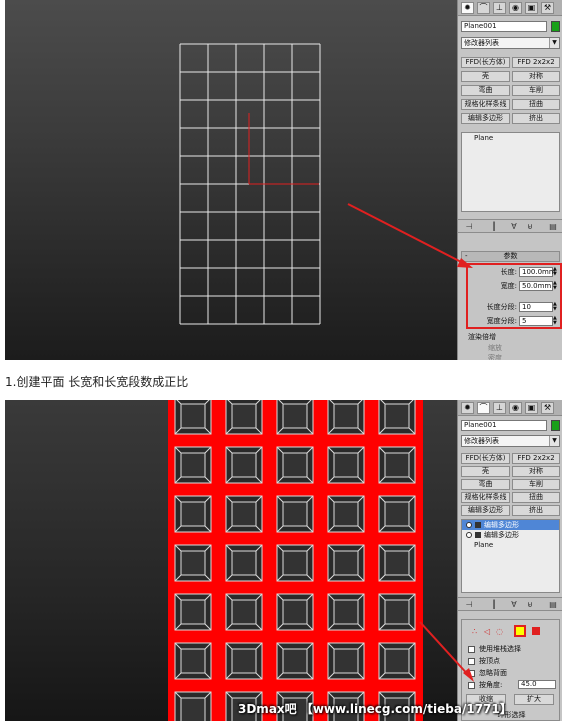  I want to click on ignore-backfacing-option: 忽略背面, so click(487, 673).